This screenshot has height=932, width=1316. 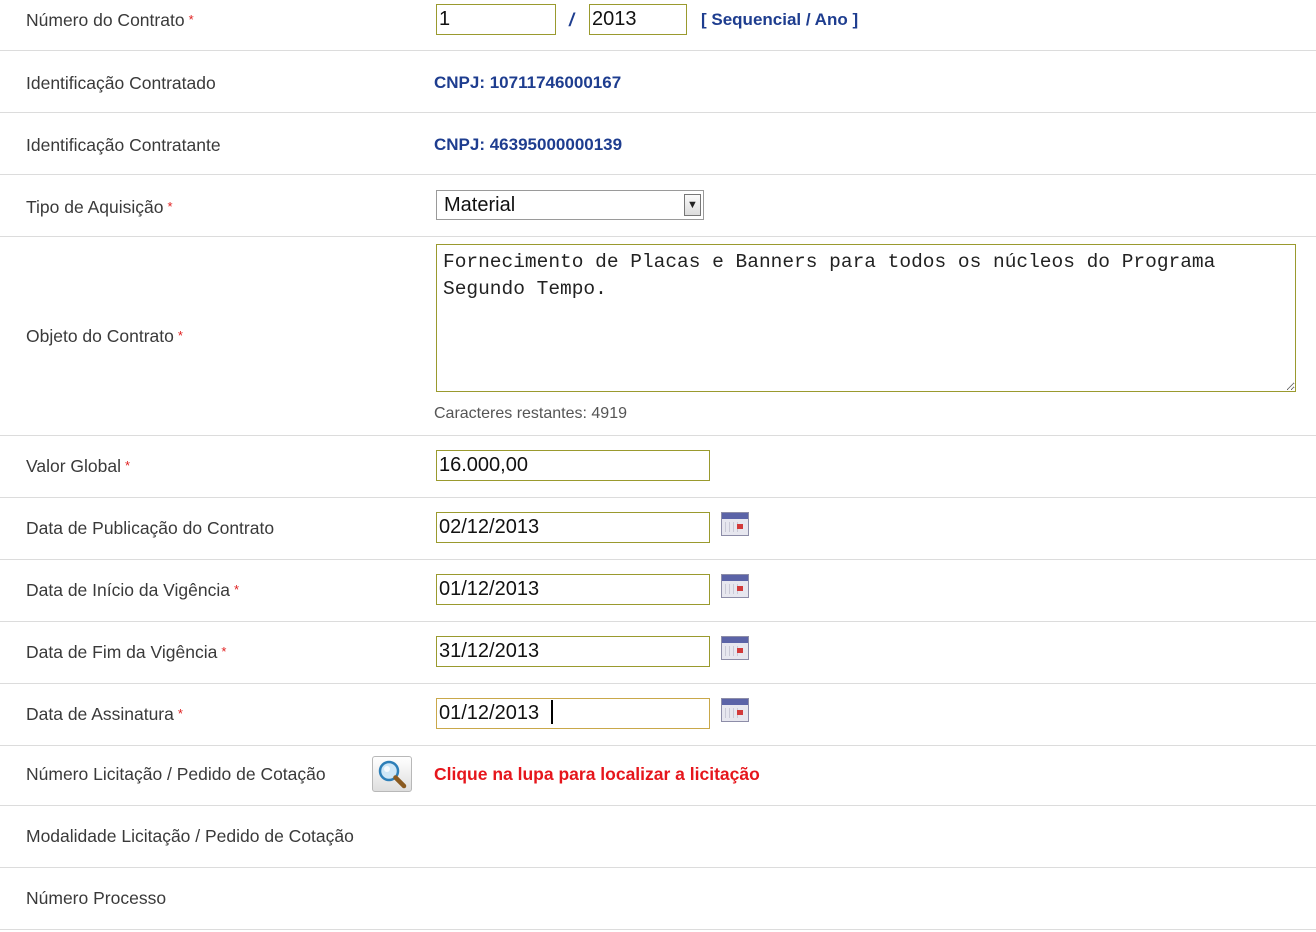 What do you see at coordinates (573, 713) in the screenshot?
I see `data-assinatura-input` at bounding box center [573, 713].